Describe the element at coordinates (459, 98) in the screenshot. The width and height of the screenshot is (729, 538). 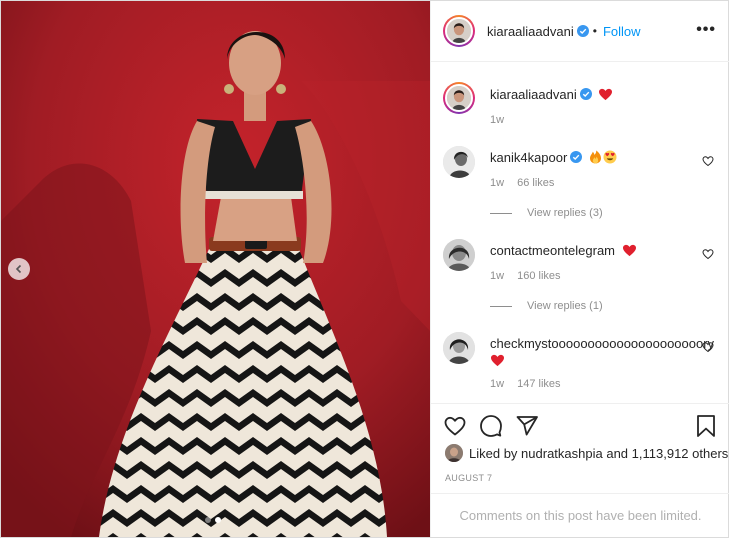
I see `caption-avatar` at that location.